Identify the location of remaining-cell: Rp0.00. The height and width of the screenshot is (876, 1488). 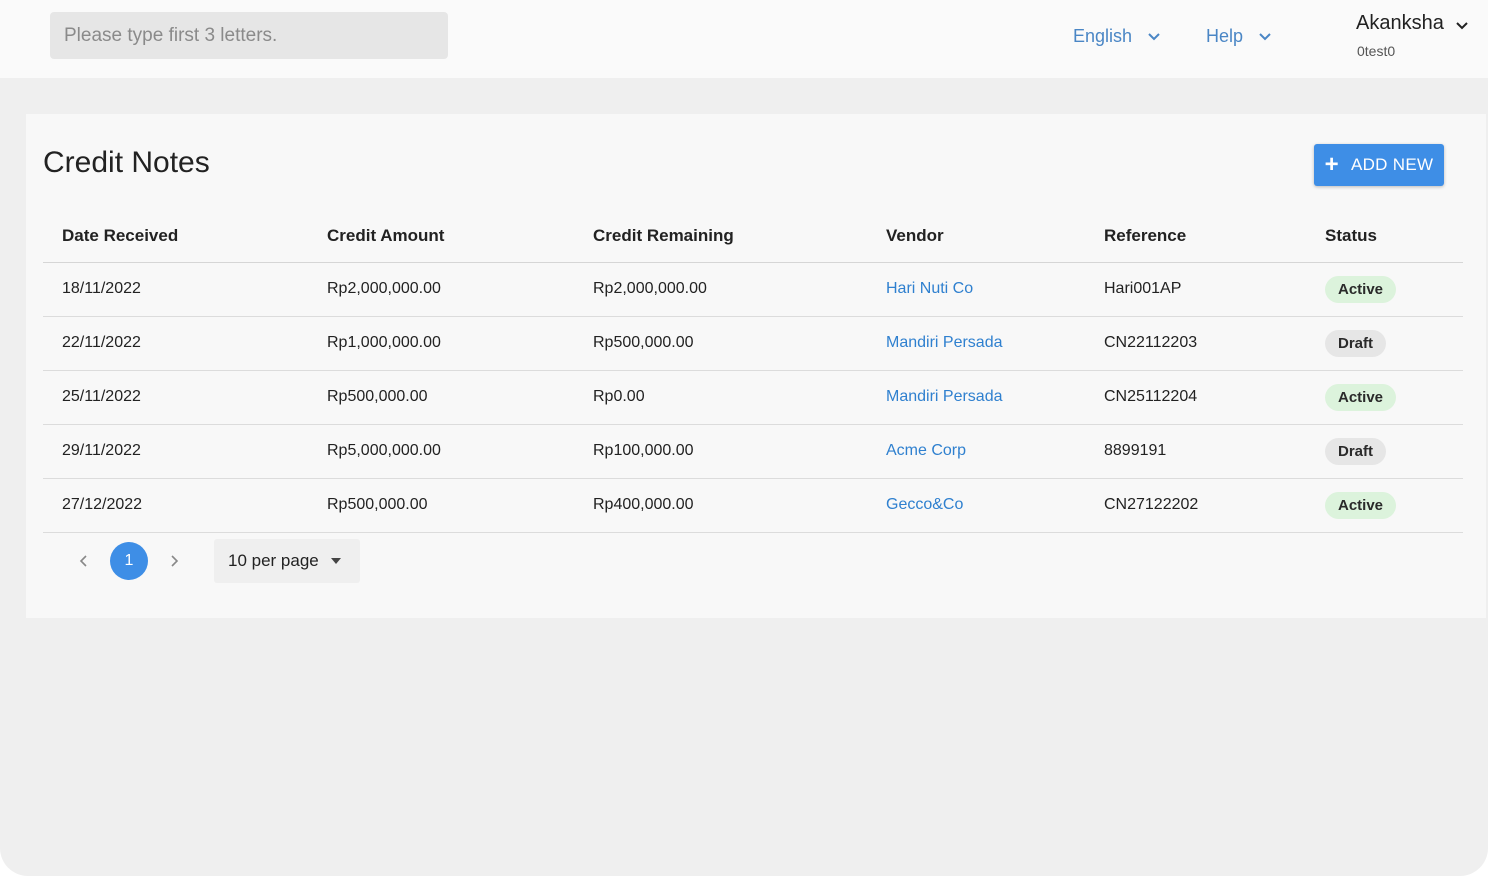
(720, 397).